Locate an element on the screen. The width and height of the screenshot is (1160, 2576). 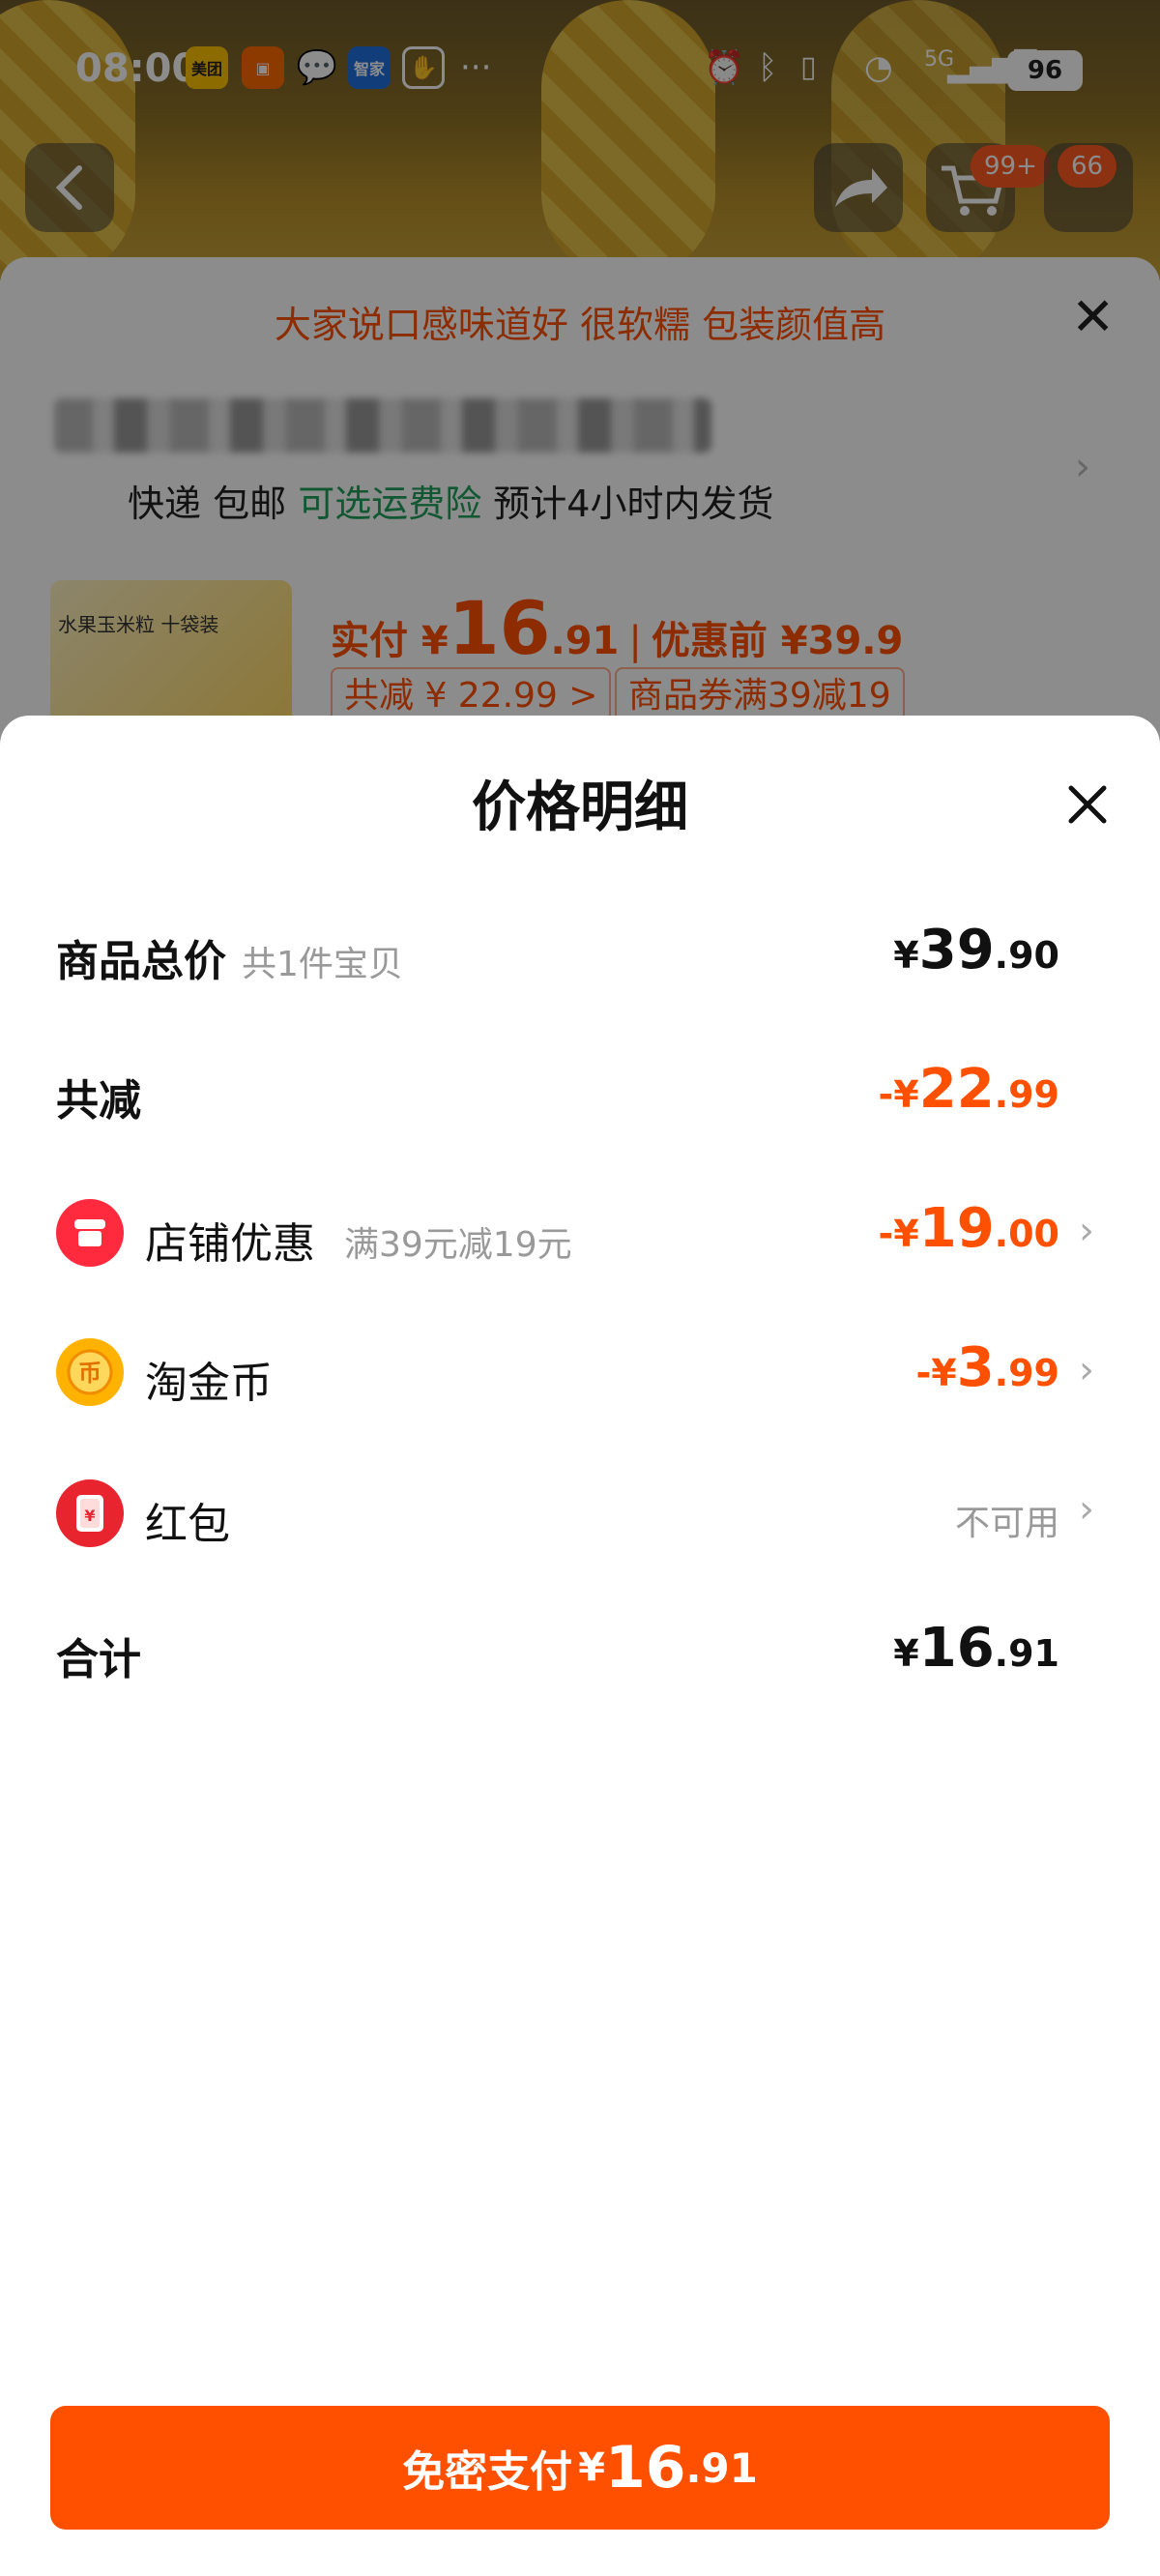
store-discount-label: 店铺优惠 is located at coordinates (230, 1240).